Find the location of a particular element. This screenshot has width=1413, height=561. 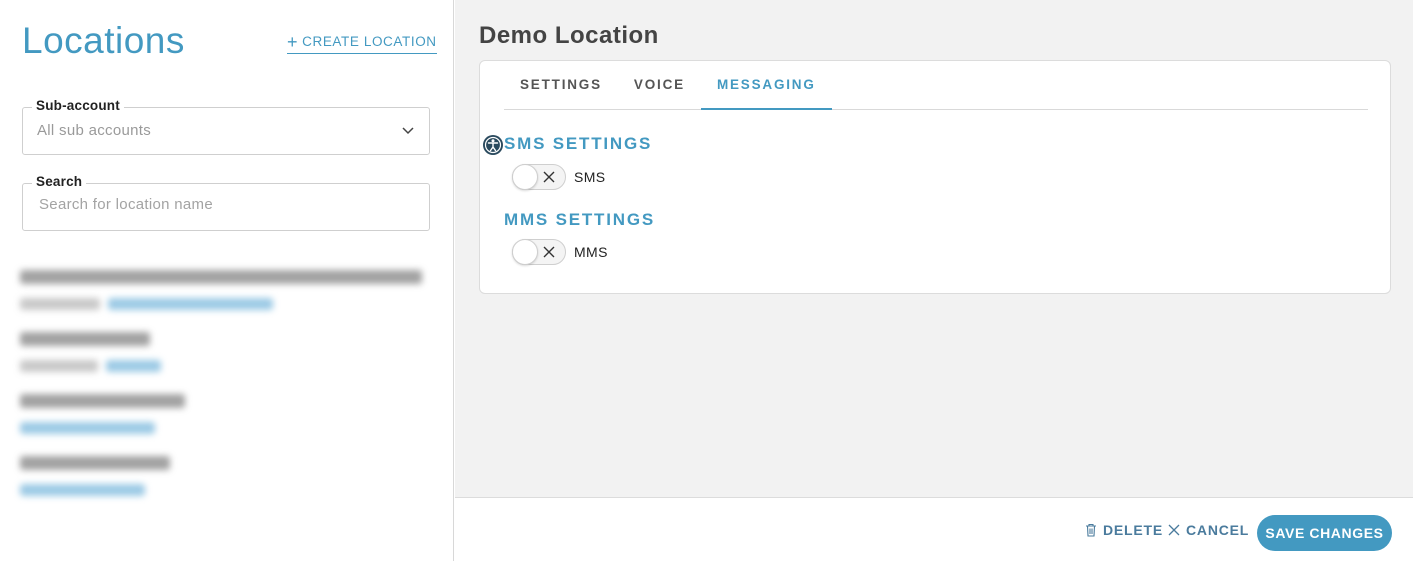

save-changes-button: SAVE CHANGES is located at coordinates (1324, 533).